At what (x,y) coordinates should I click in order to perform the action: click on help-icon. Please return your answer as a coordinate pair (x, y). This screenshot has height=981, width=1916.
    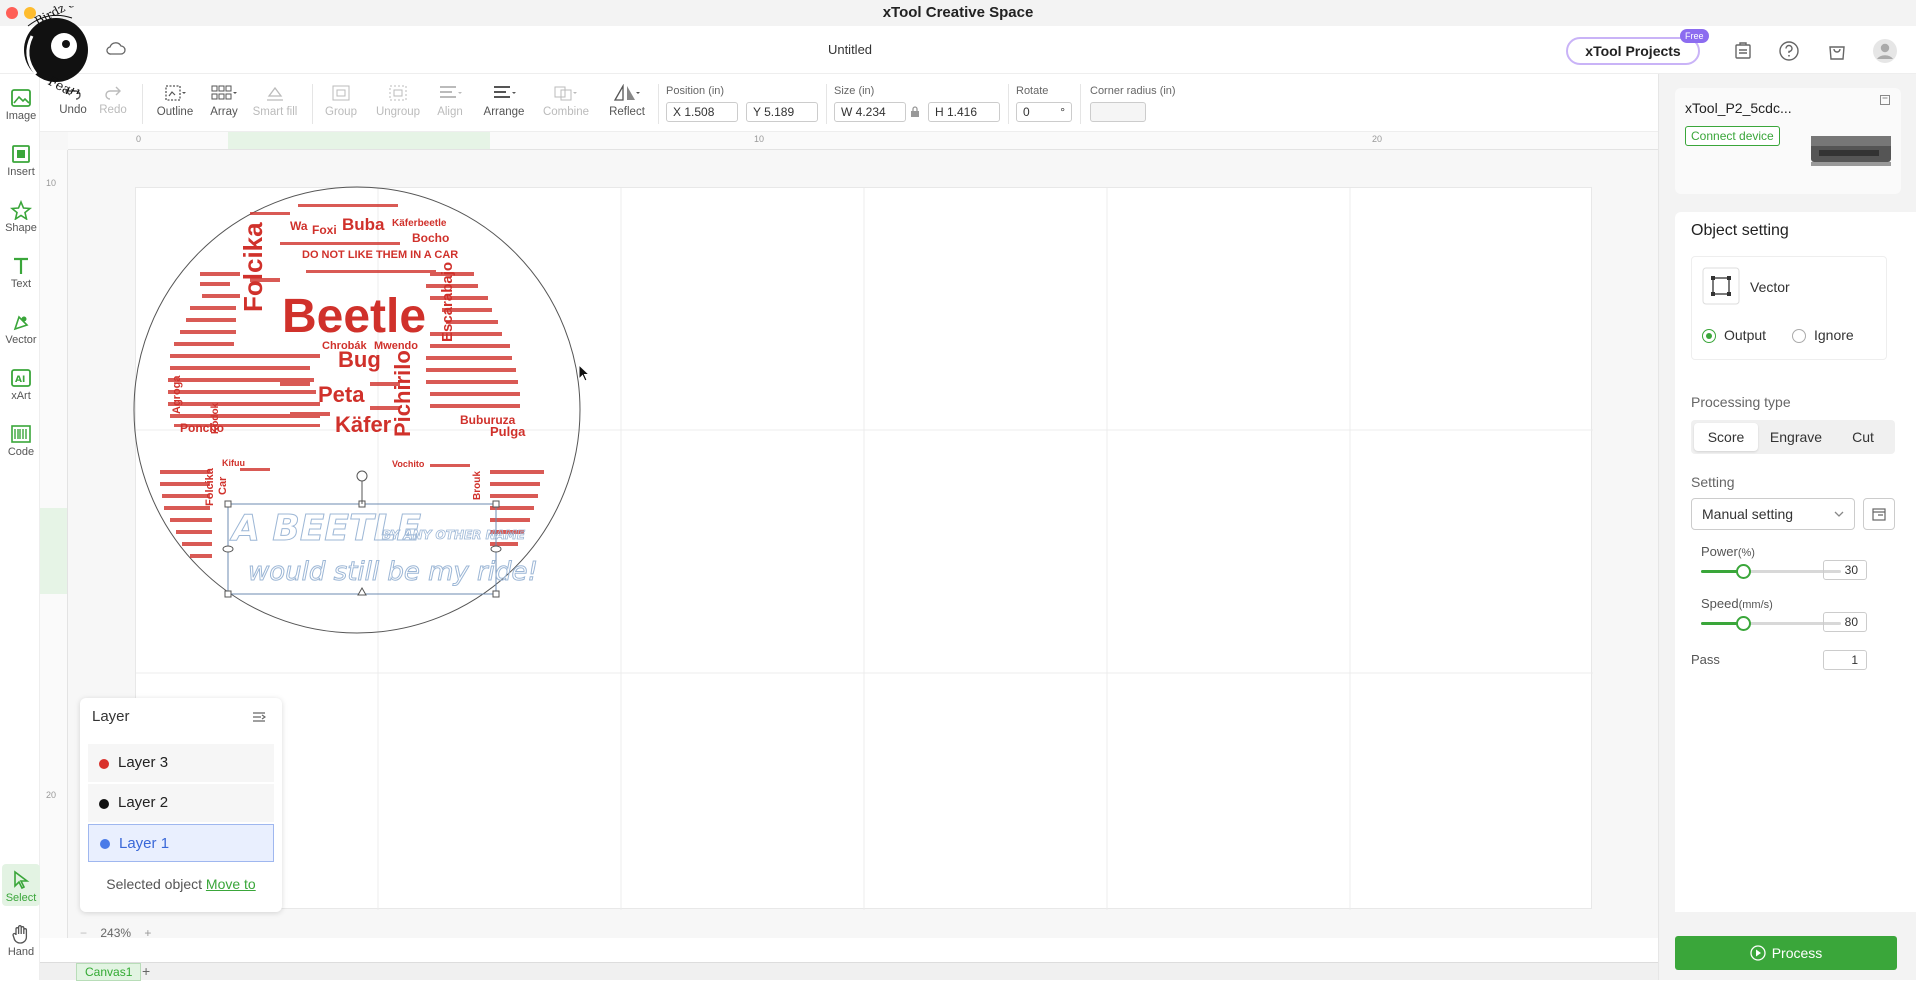
    Looking at the image, I should click on (1789, 51).